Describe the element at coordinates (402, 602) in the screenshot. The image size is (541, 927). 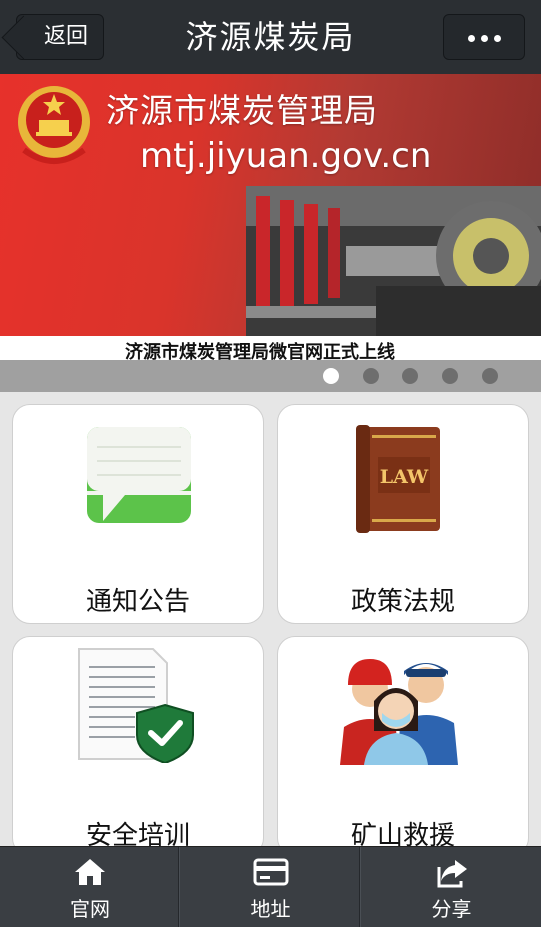
I see `tile-label: 政策法规` at that location.